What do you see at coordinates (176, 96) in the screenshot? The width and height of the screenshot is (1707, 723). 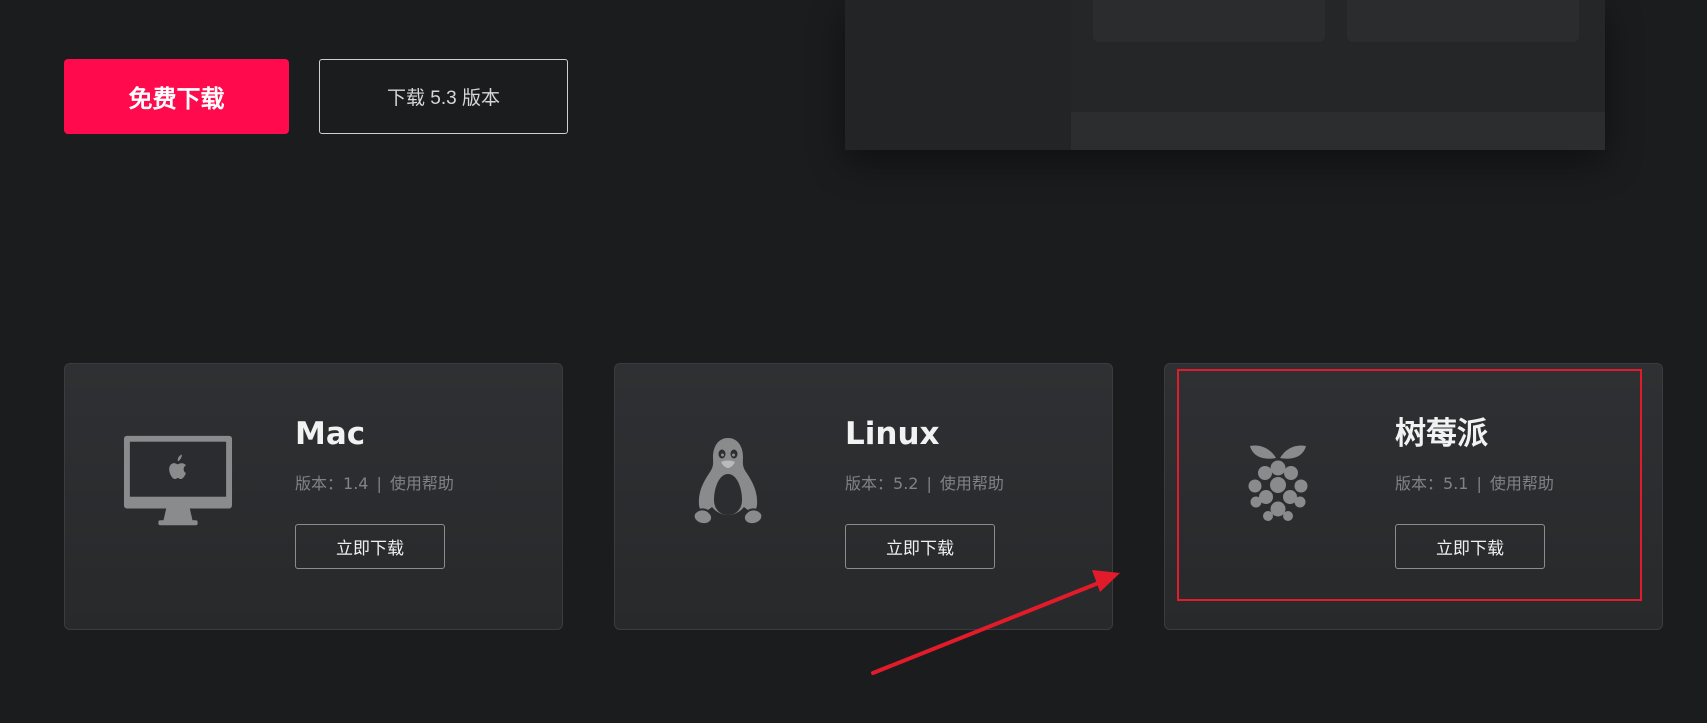 I see `free-download-button: 免费下载` at bounding box center [176, 96].